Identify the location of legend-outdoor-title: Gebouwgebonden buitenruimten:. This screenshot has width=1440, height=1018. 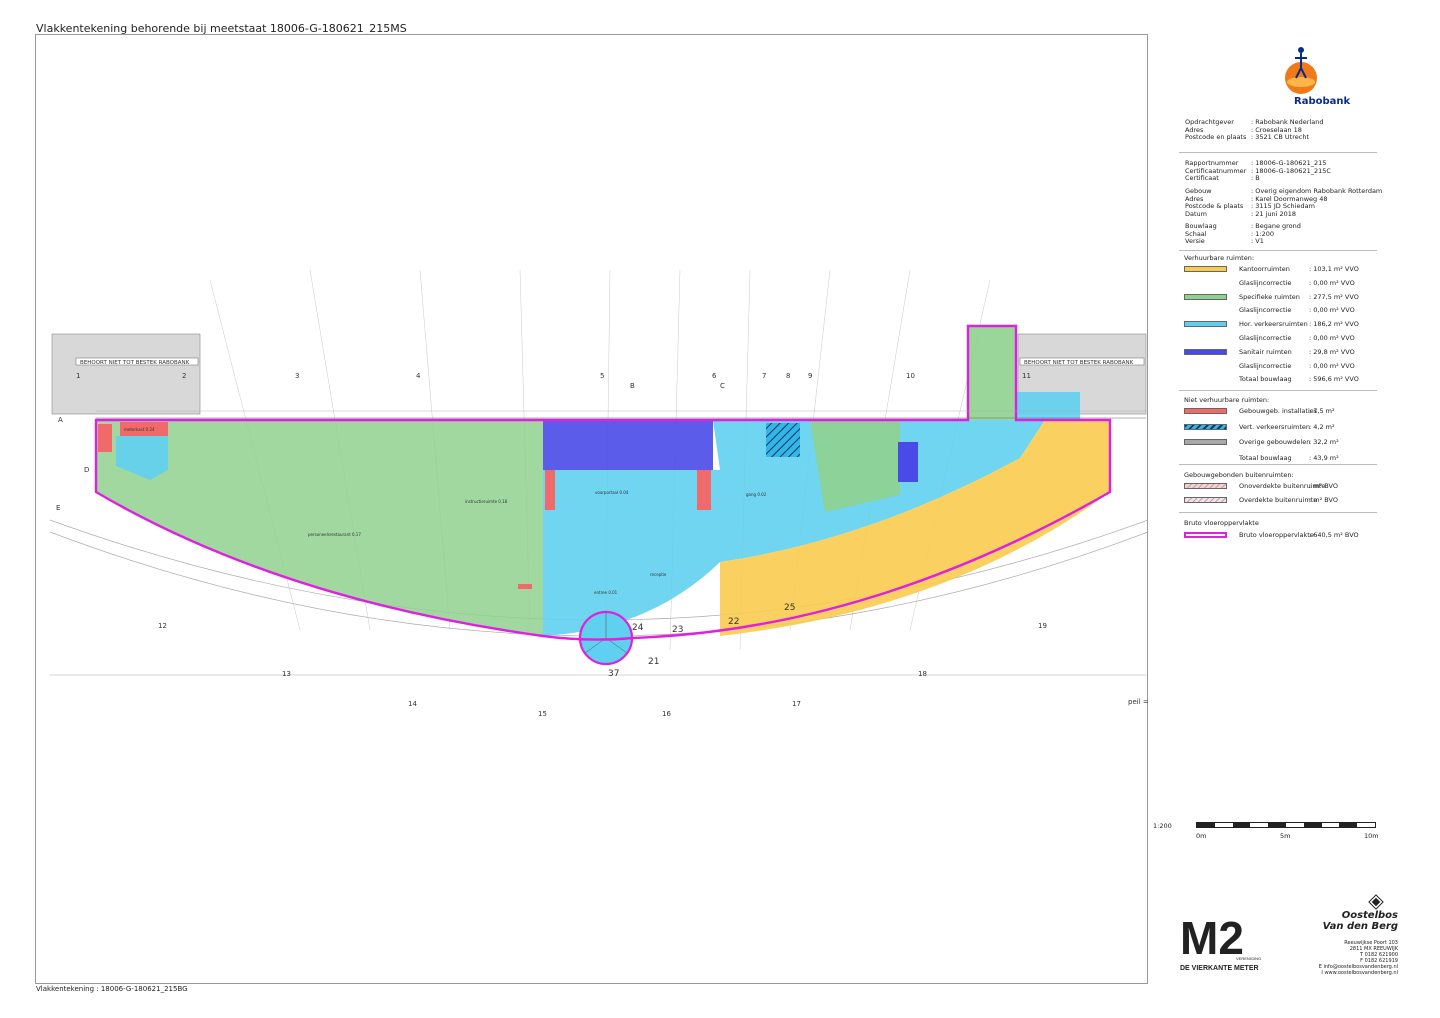
(1239, 475).